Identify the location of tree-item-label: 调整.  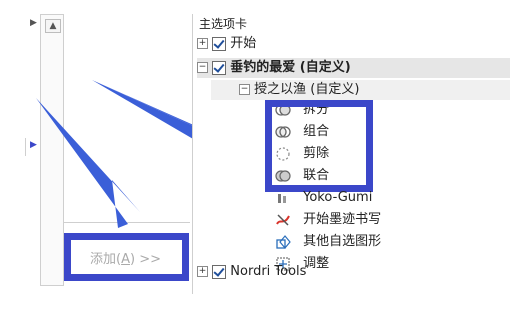
(316, 263).